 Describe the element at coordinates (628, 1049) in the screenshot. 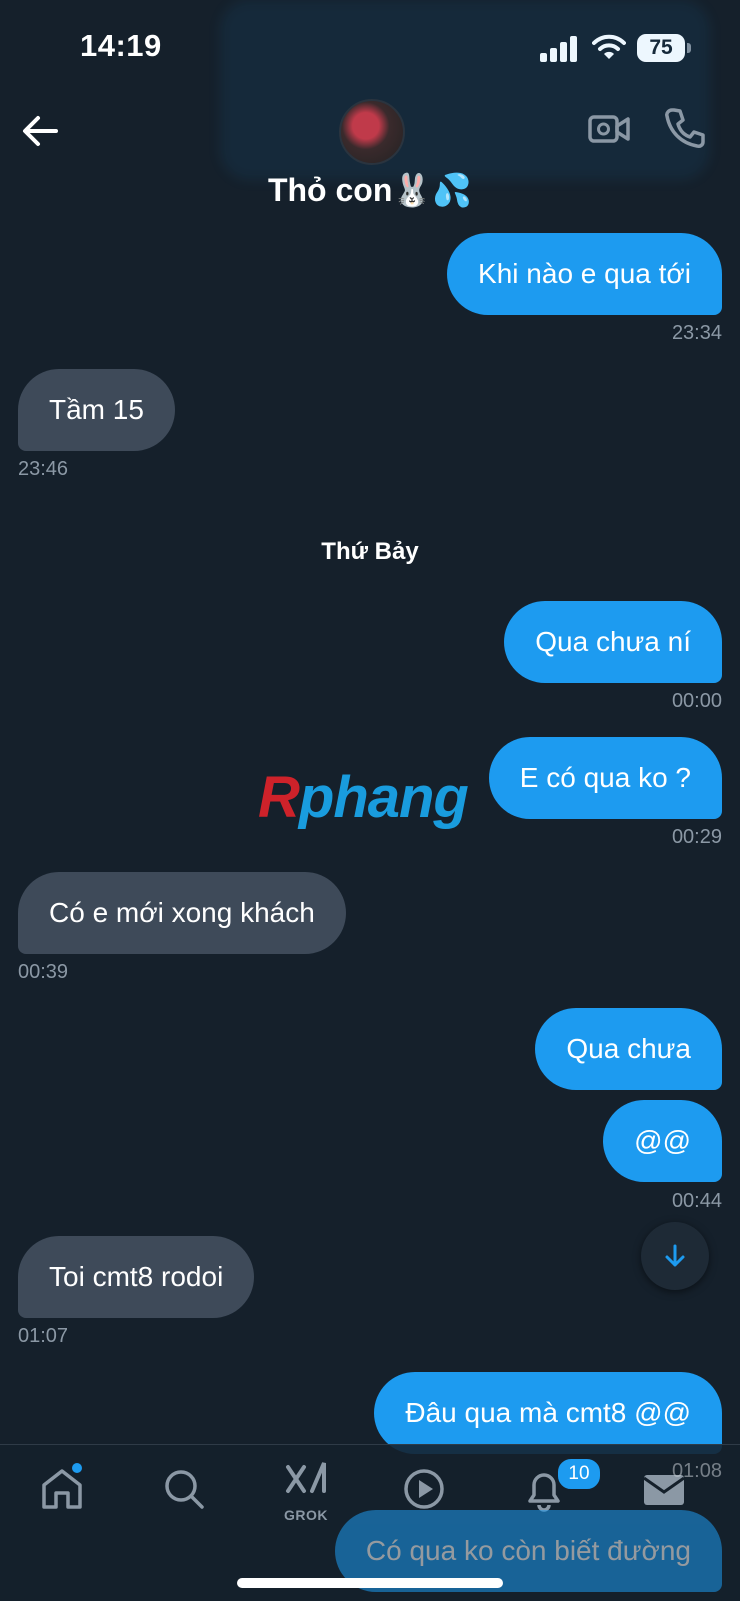

I see `message-bubble-outgoing: Qua chưa` at that location.